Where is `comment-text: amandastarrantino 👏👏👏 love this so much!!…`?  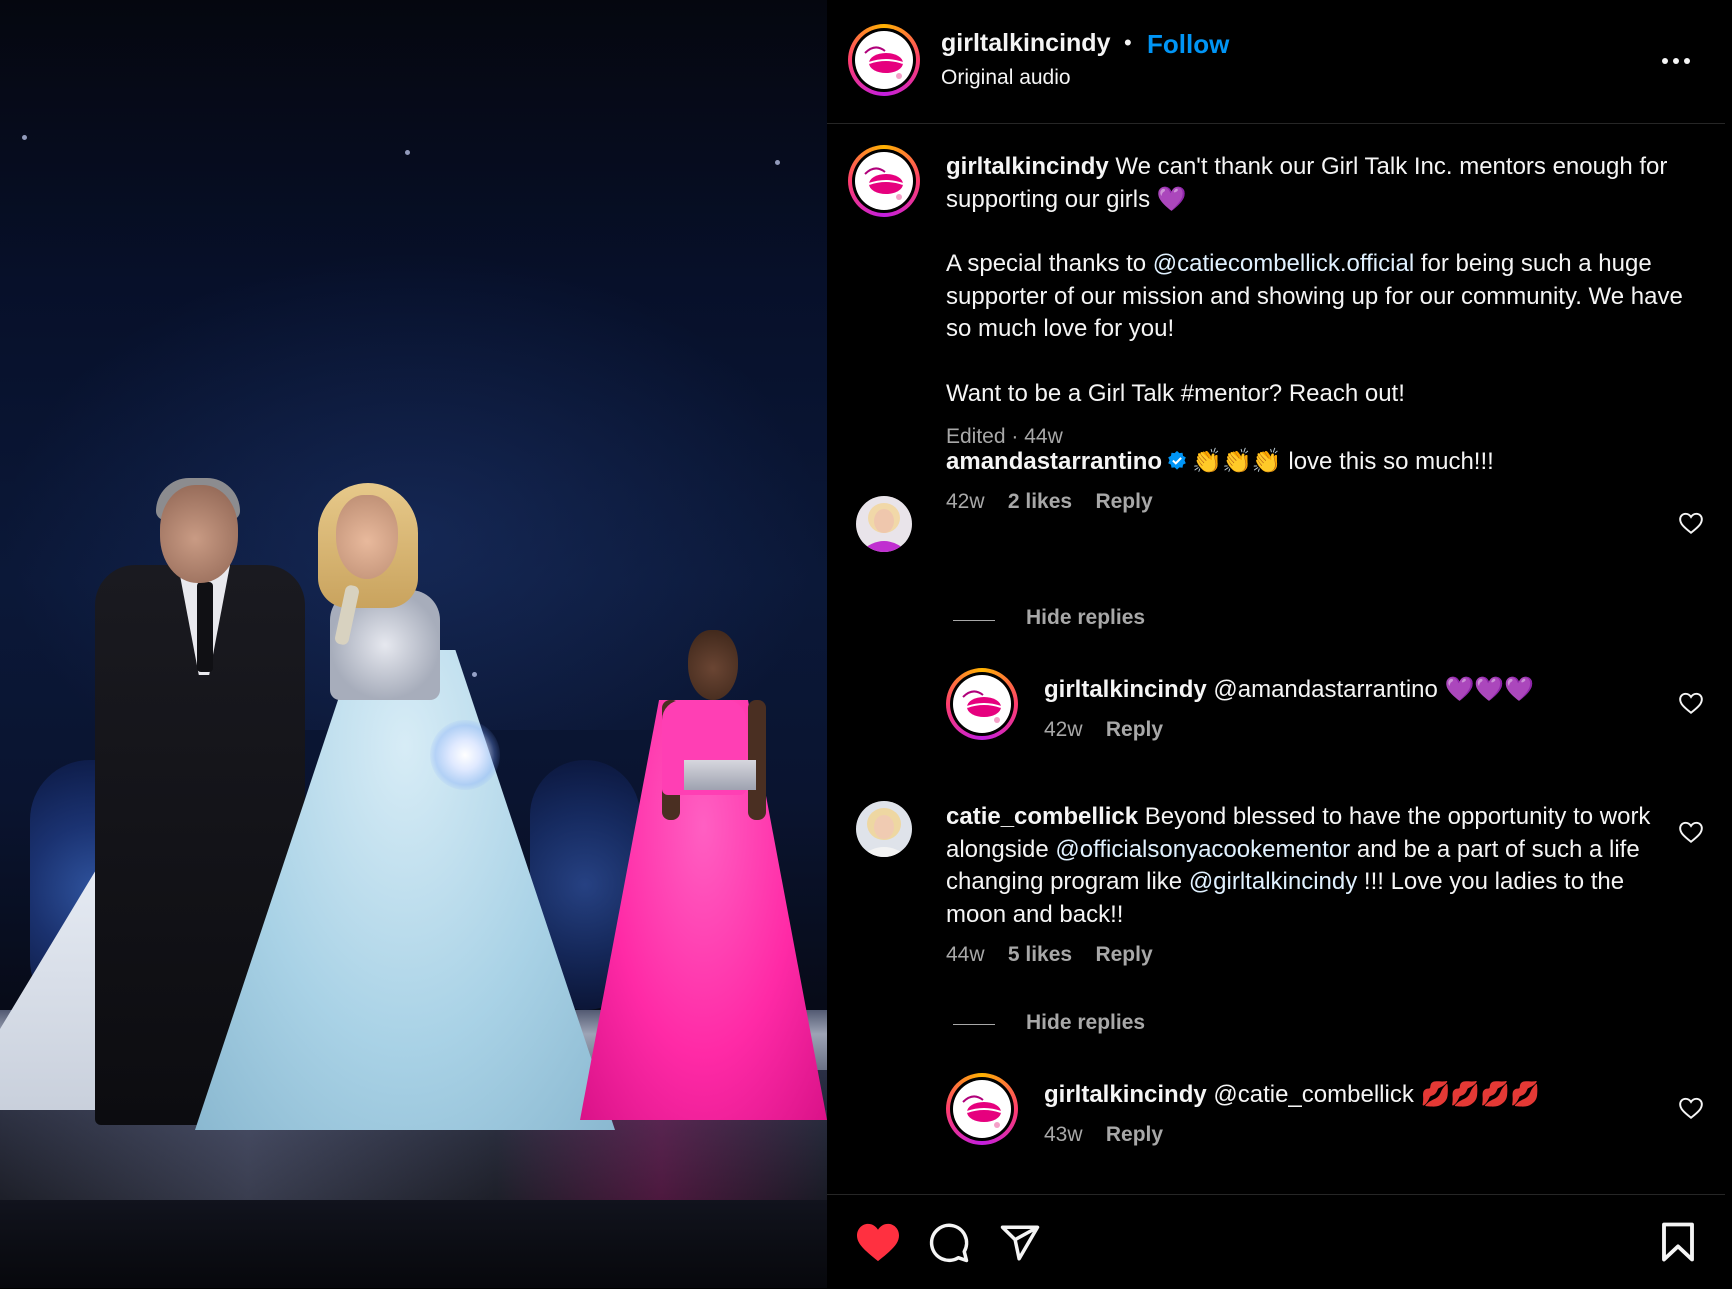
comment-text: amandastarrantino 👏👏👏 love this so much!!… is located at coordinates (1306, 462).